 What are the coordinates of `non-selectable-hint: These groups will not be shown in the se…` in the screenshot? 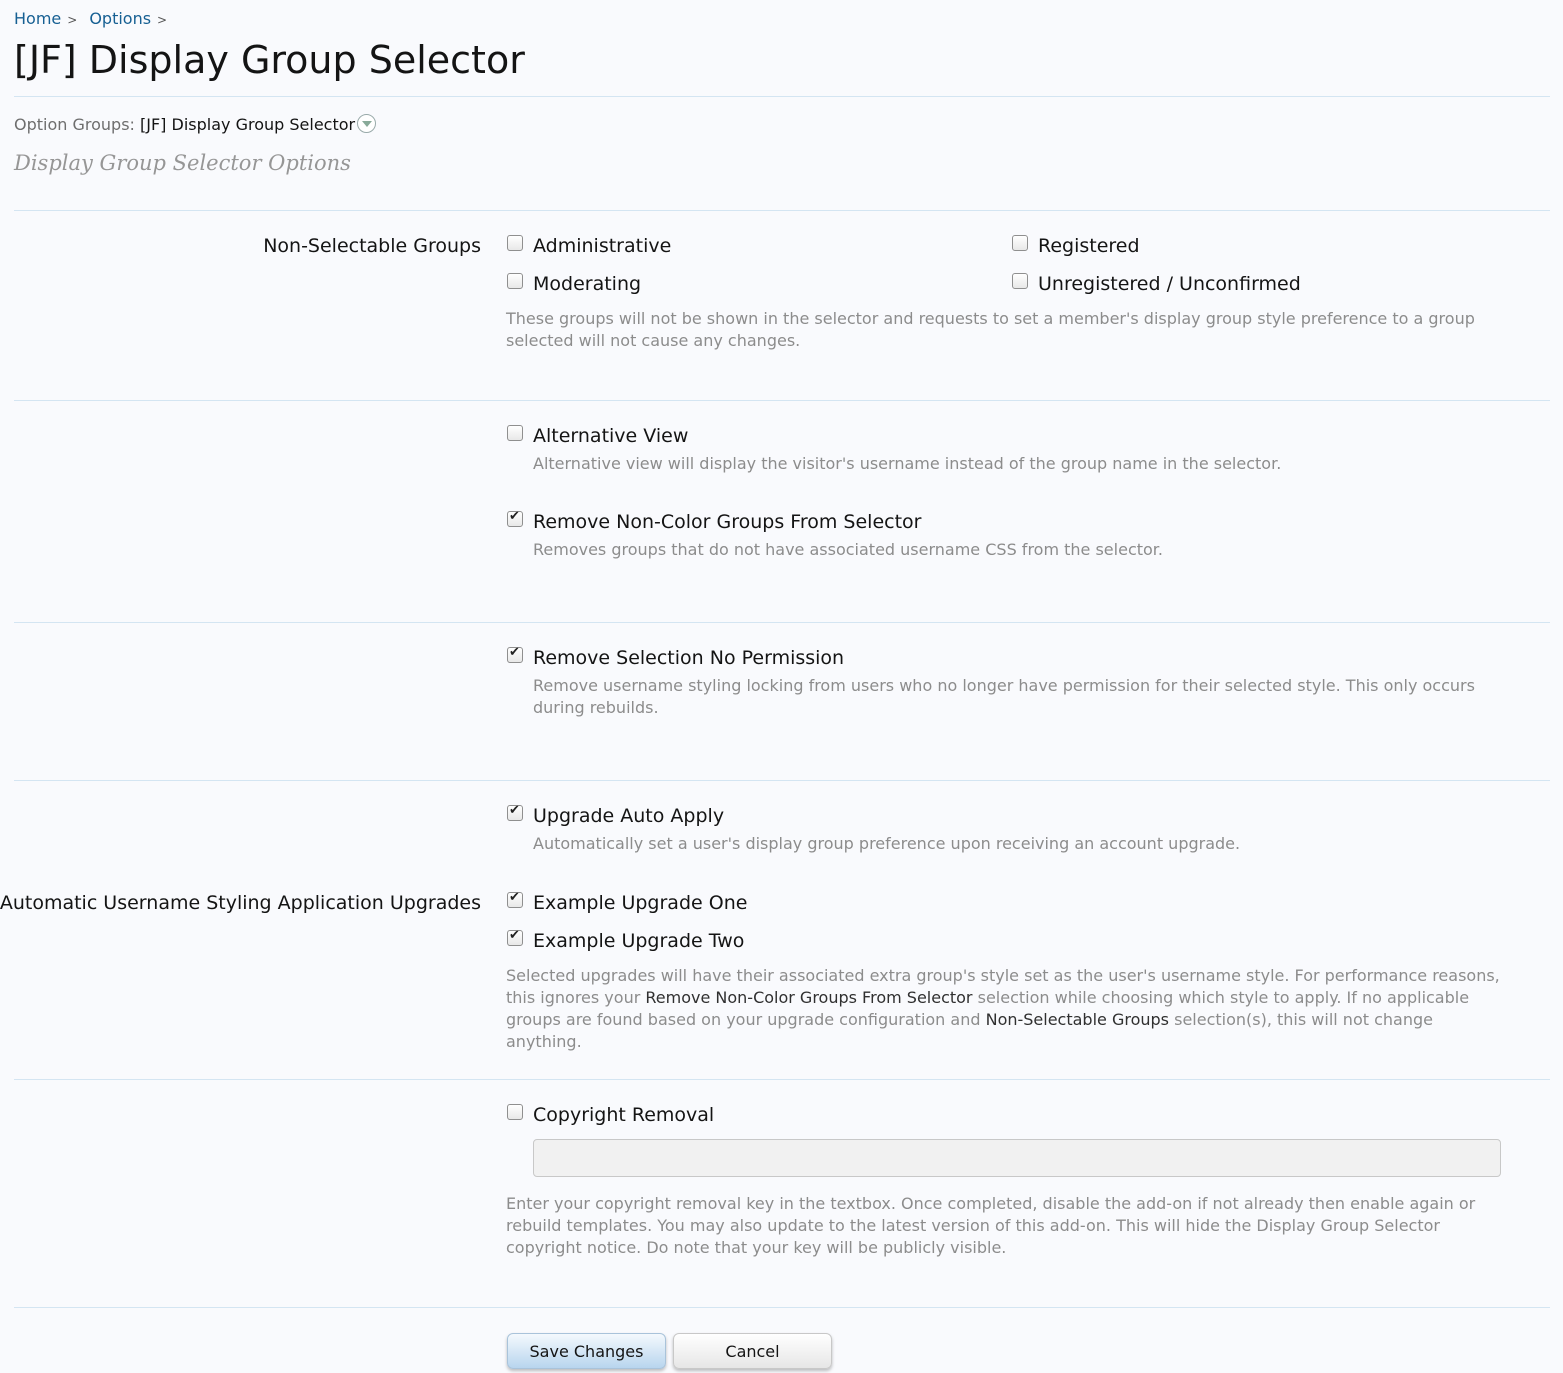 It's located at (990, 329).